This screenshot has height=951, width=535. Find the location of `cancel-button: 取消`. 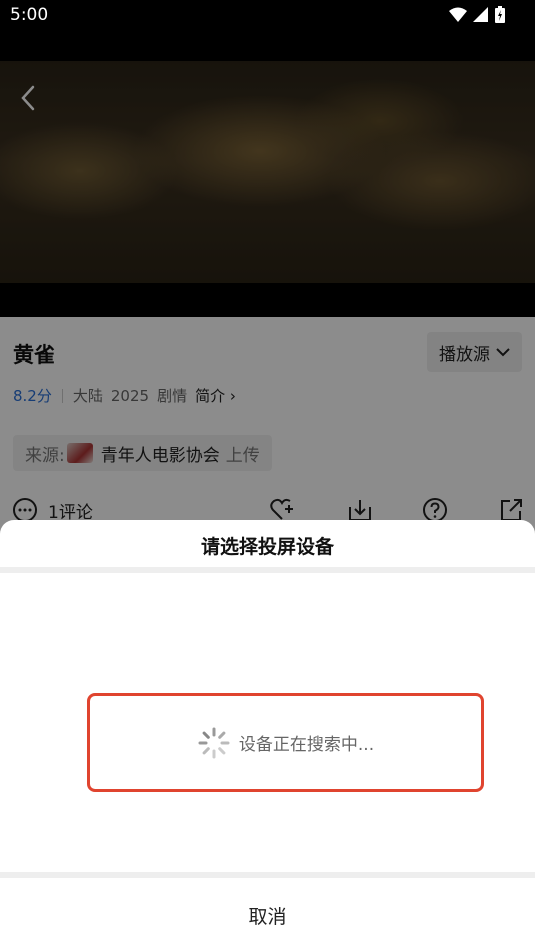

cancel-button: 取消 is located at coordinates (267, 917).